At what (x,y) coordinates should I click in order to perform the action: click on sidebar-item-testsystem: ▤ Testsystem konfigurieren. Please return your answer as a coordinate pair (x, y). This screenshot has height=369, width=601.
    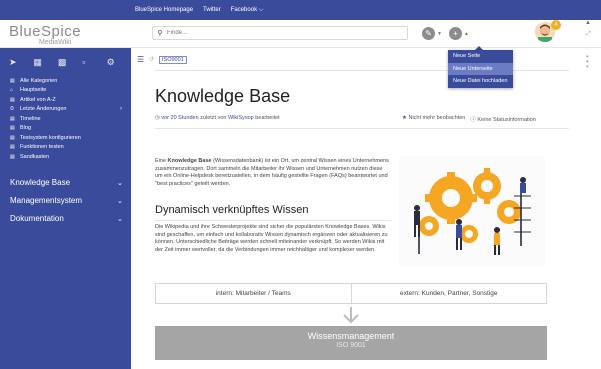
    Looking at the image, I should click on (70, 138).